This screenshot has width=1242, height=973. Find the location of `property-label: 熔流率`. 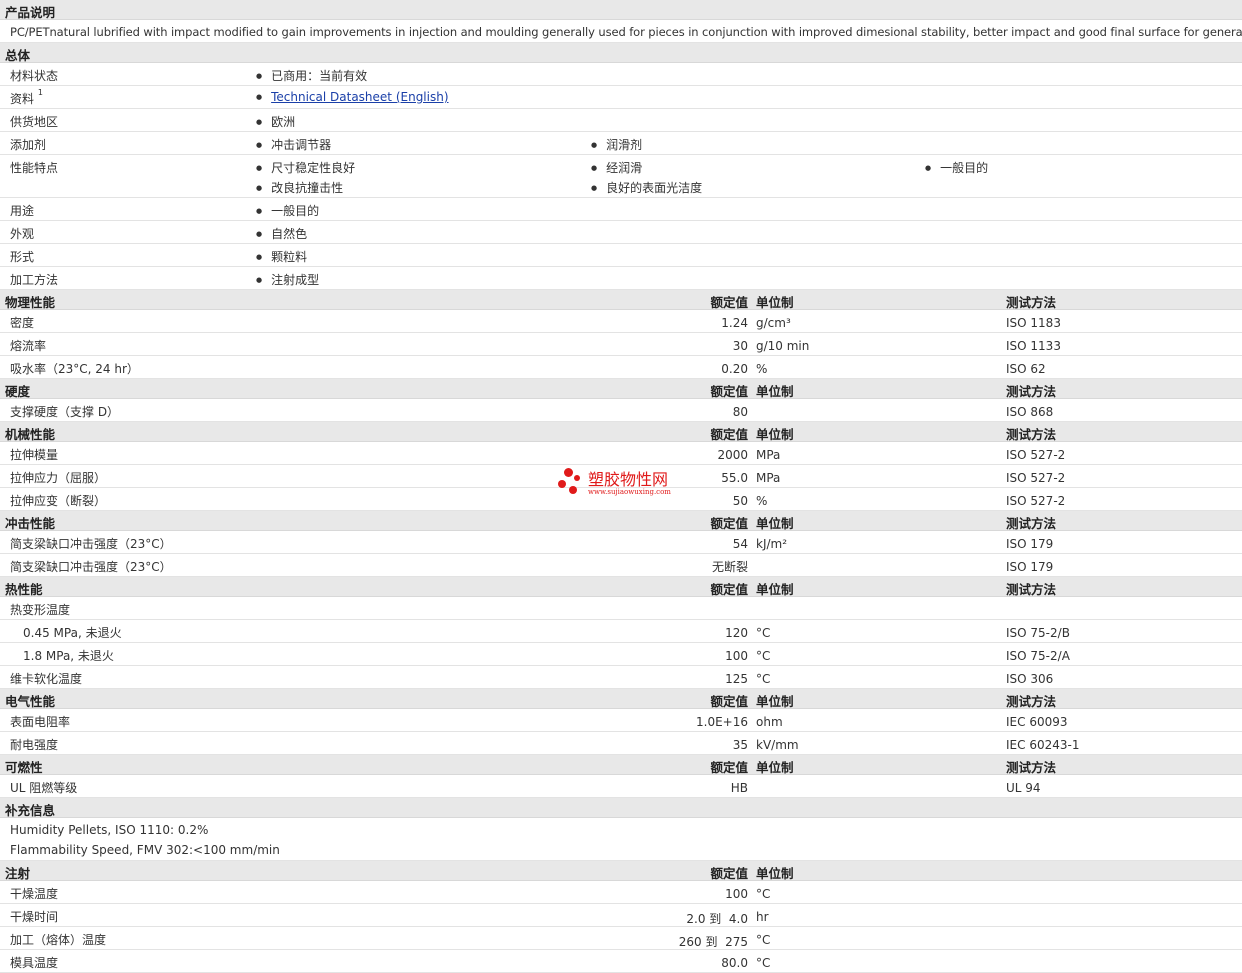

property-label: 熔流率 is located at coordinates (28, 346).